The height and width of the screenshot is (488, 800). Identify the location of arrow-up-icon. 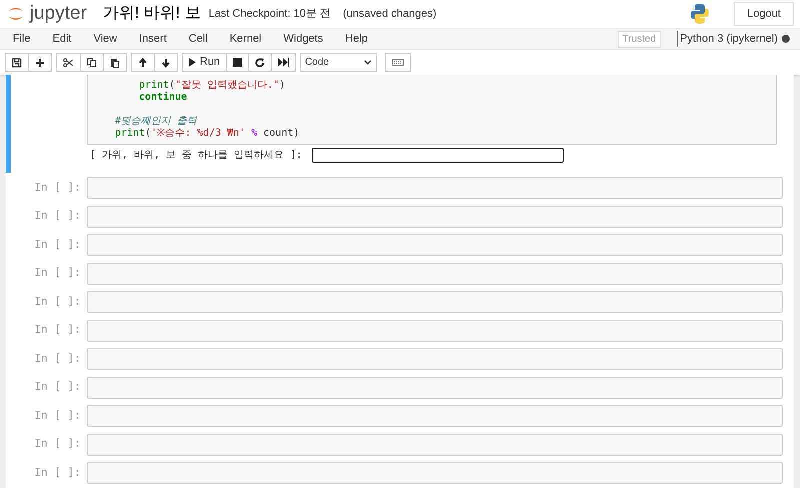
(143, 63).